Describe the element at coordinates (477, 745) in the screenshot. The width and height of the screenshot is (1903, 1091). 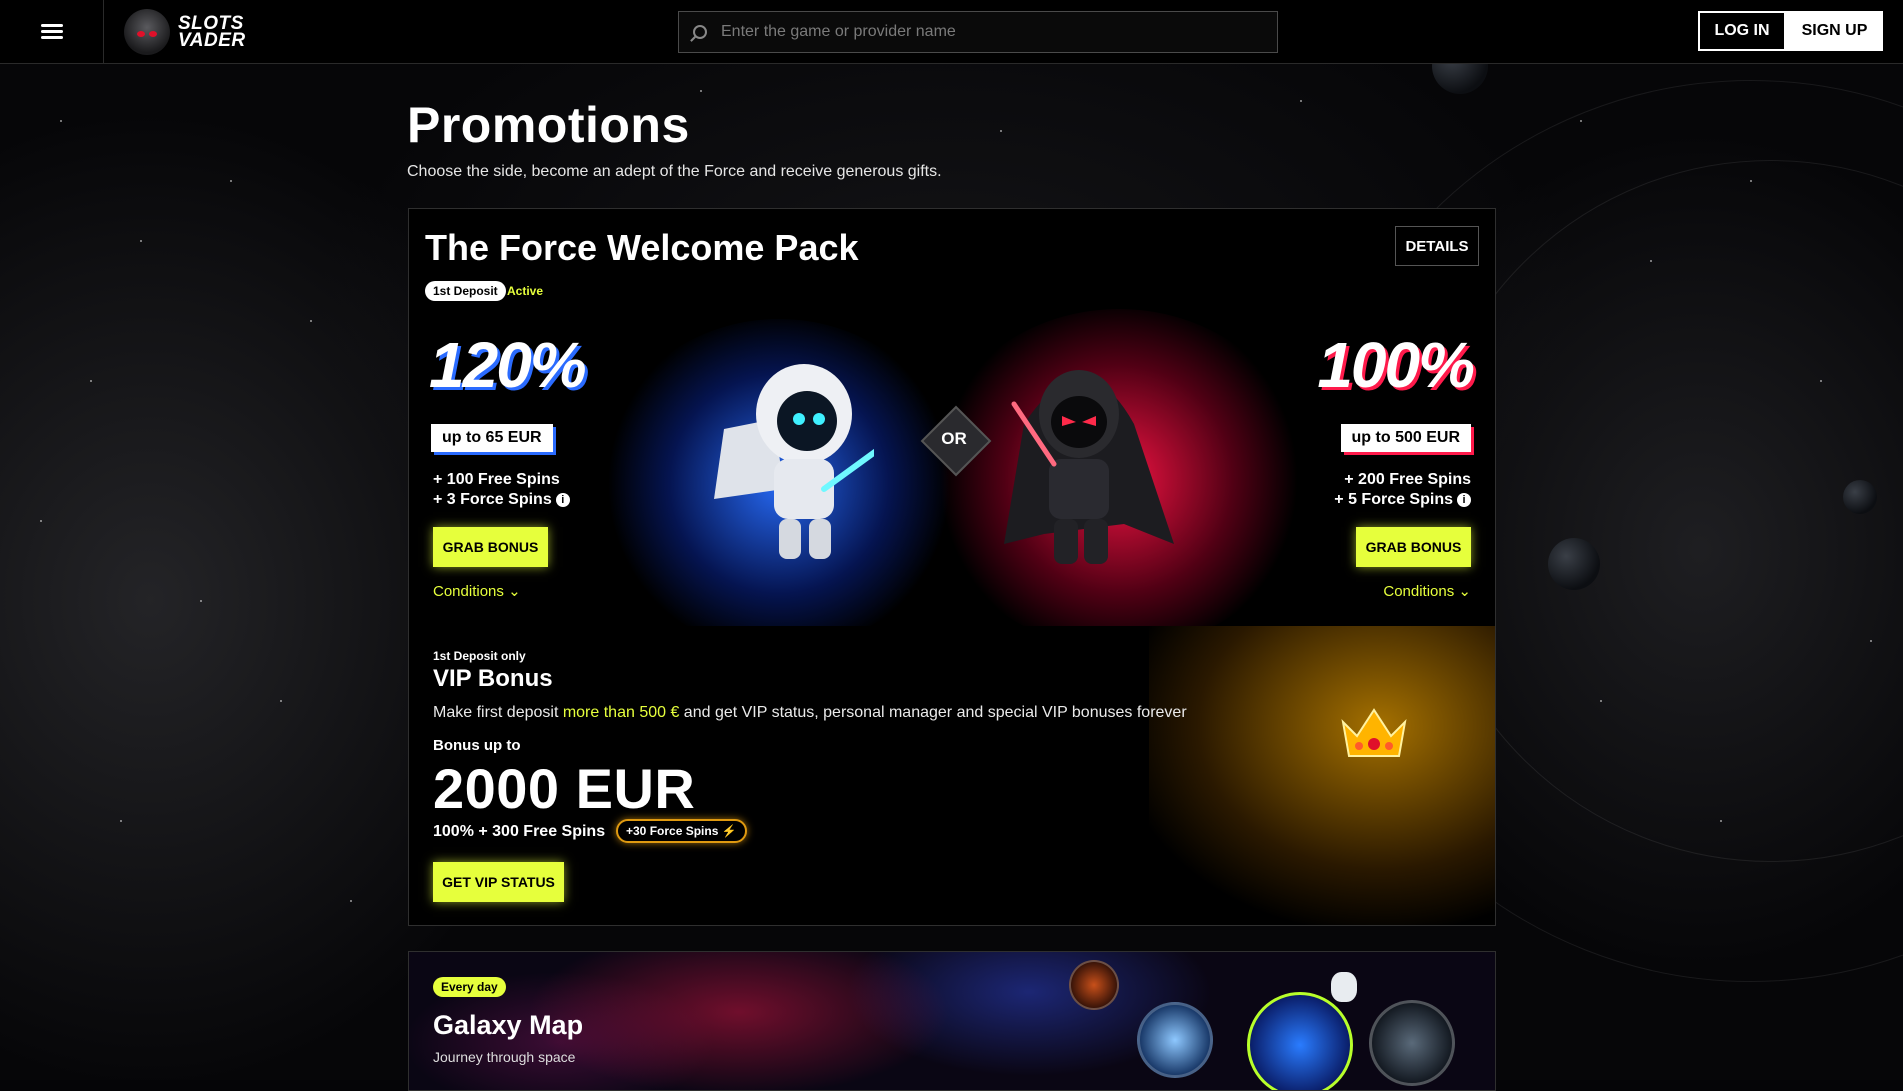
I see `vip-bonus-upto-label: Bonus up to` at that location.